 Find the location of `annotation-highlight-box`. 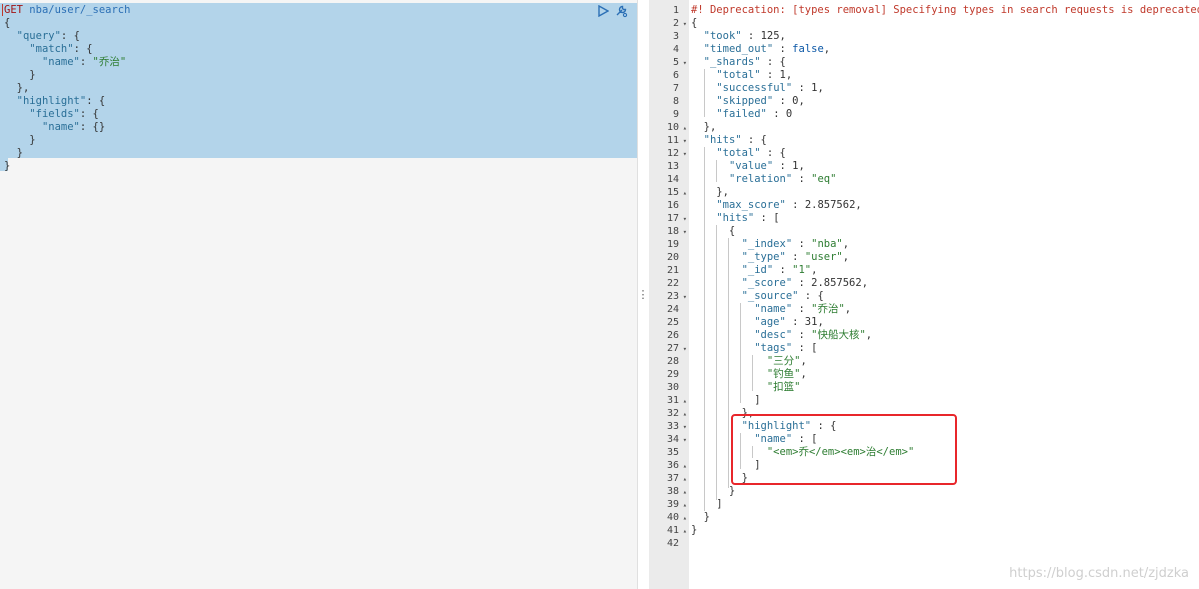

annotation-highlight-box is located at coordinates (844, 449).